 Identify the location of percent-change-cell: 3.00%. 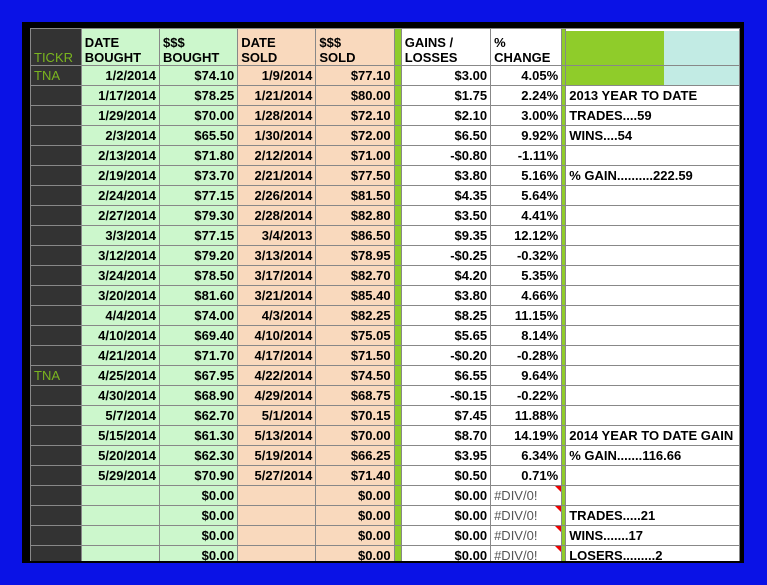
(526, 115).